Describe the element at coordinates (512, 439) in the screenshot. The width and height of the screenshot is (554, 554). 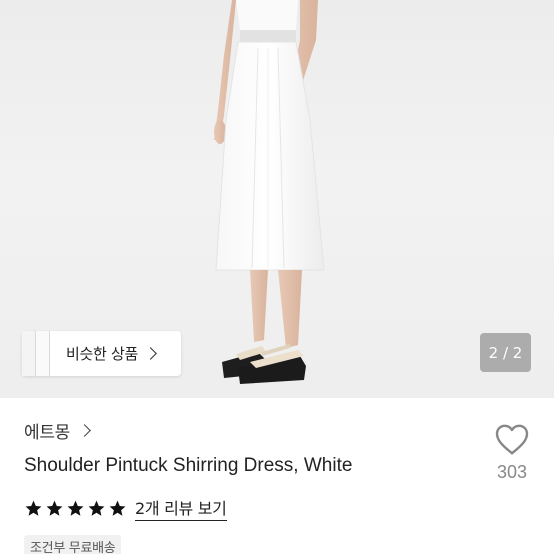
I see `heart-outline-icon` at that location.